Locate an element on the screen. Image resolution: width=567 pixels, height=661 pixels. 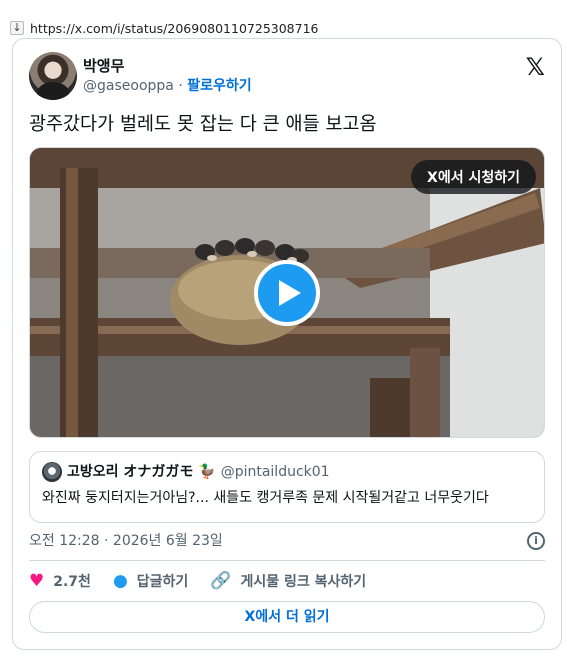
like-count: 2.7천 is located at coordinates (72, 582).